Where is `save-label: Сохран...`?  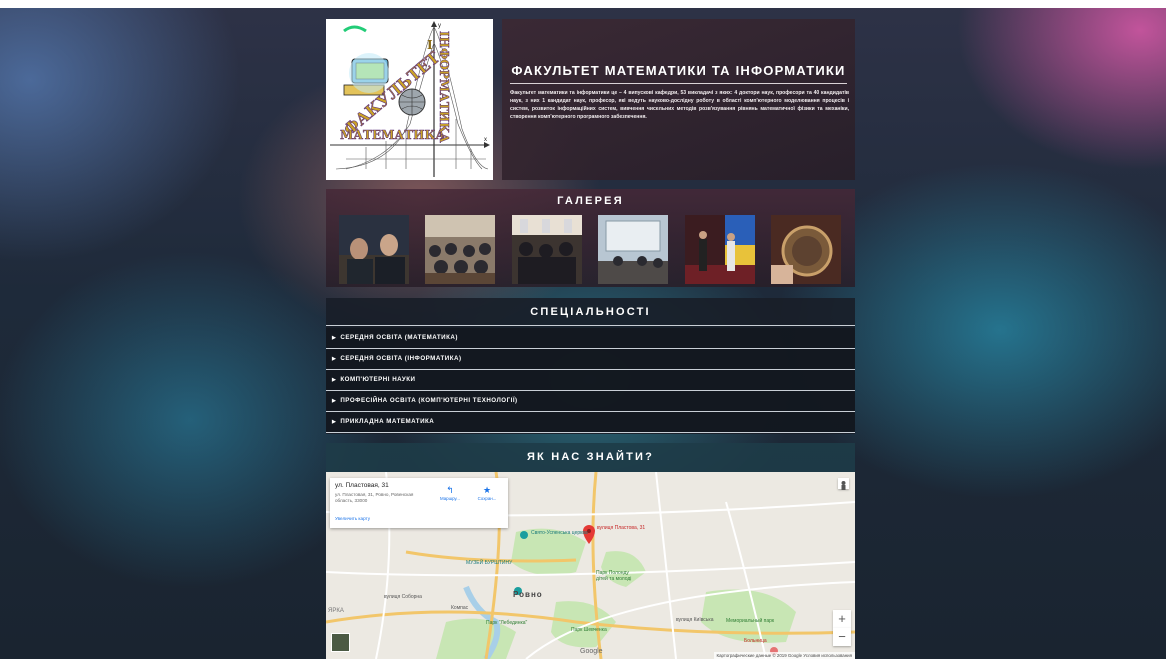 save-label: Сохран... is located at coordinates (487, 498).